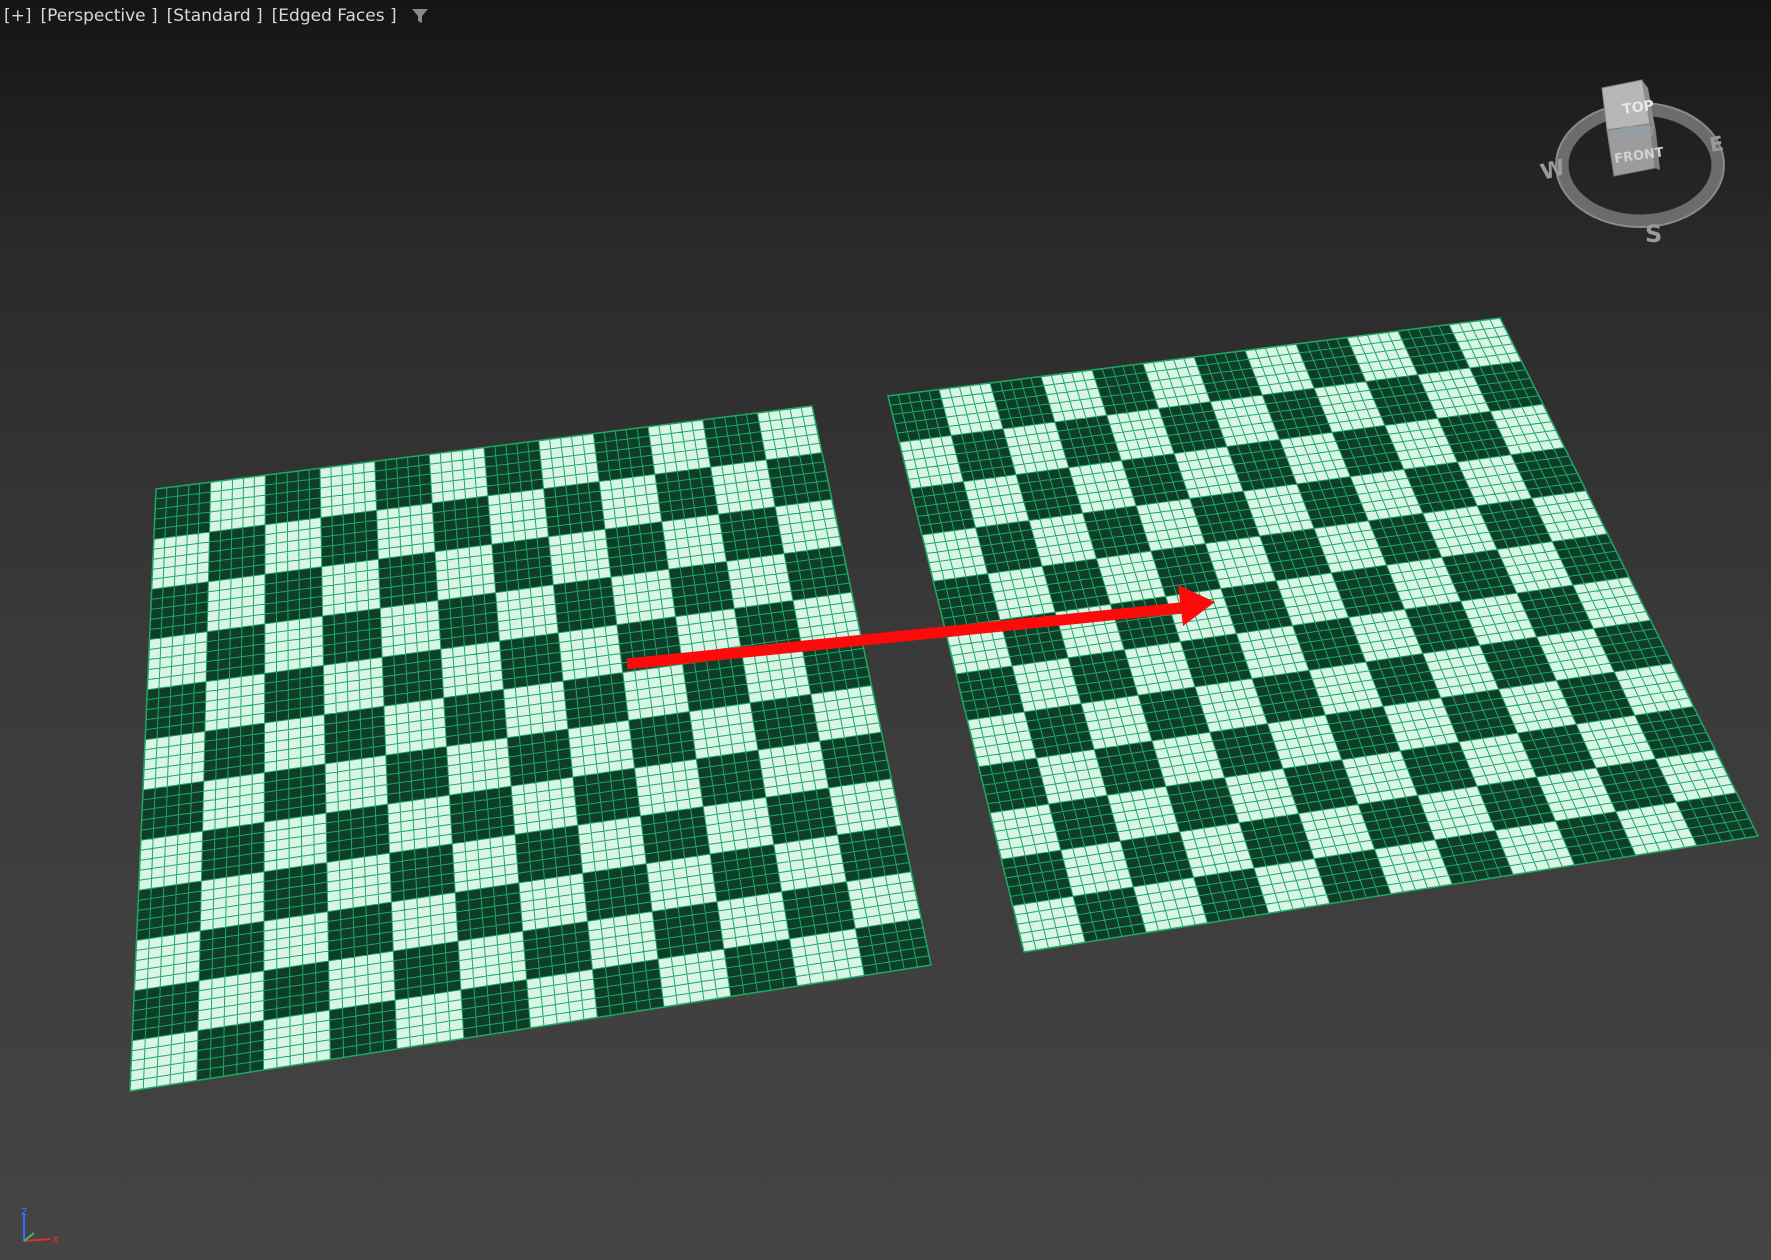  Describe the element at coordinates (1635, 160) in the screenshot. I see `viewcube: TOP FRONT W E S` at that location.